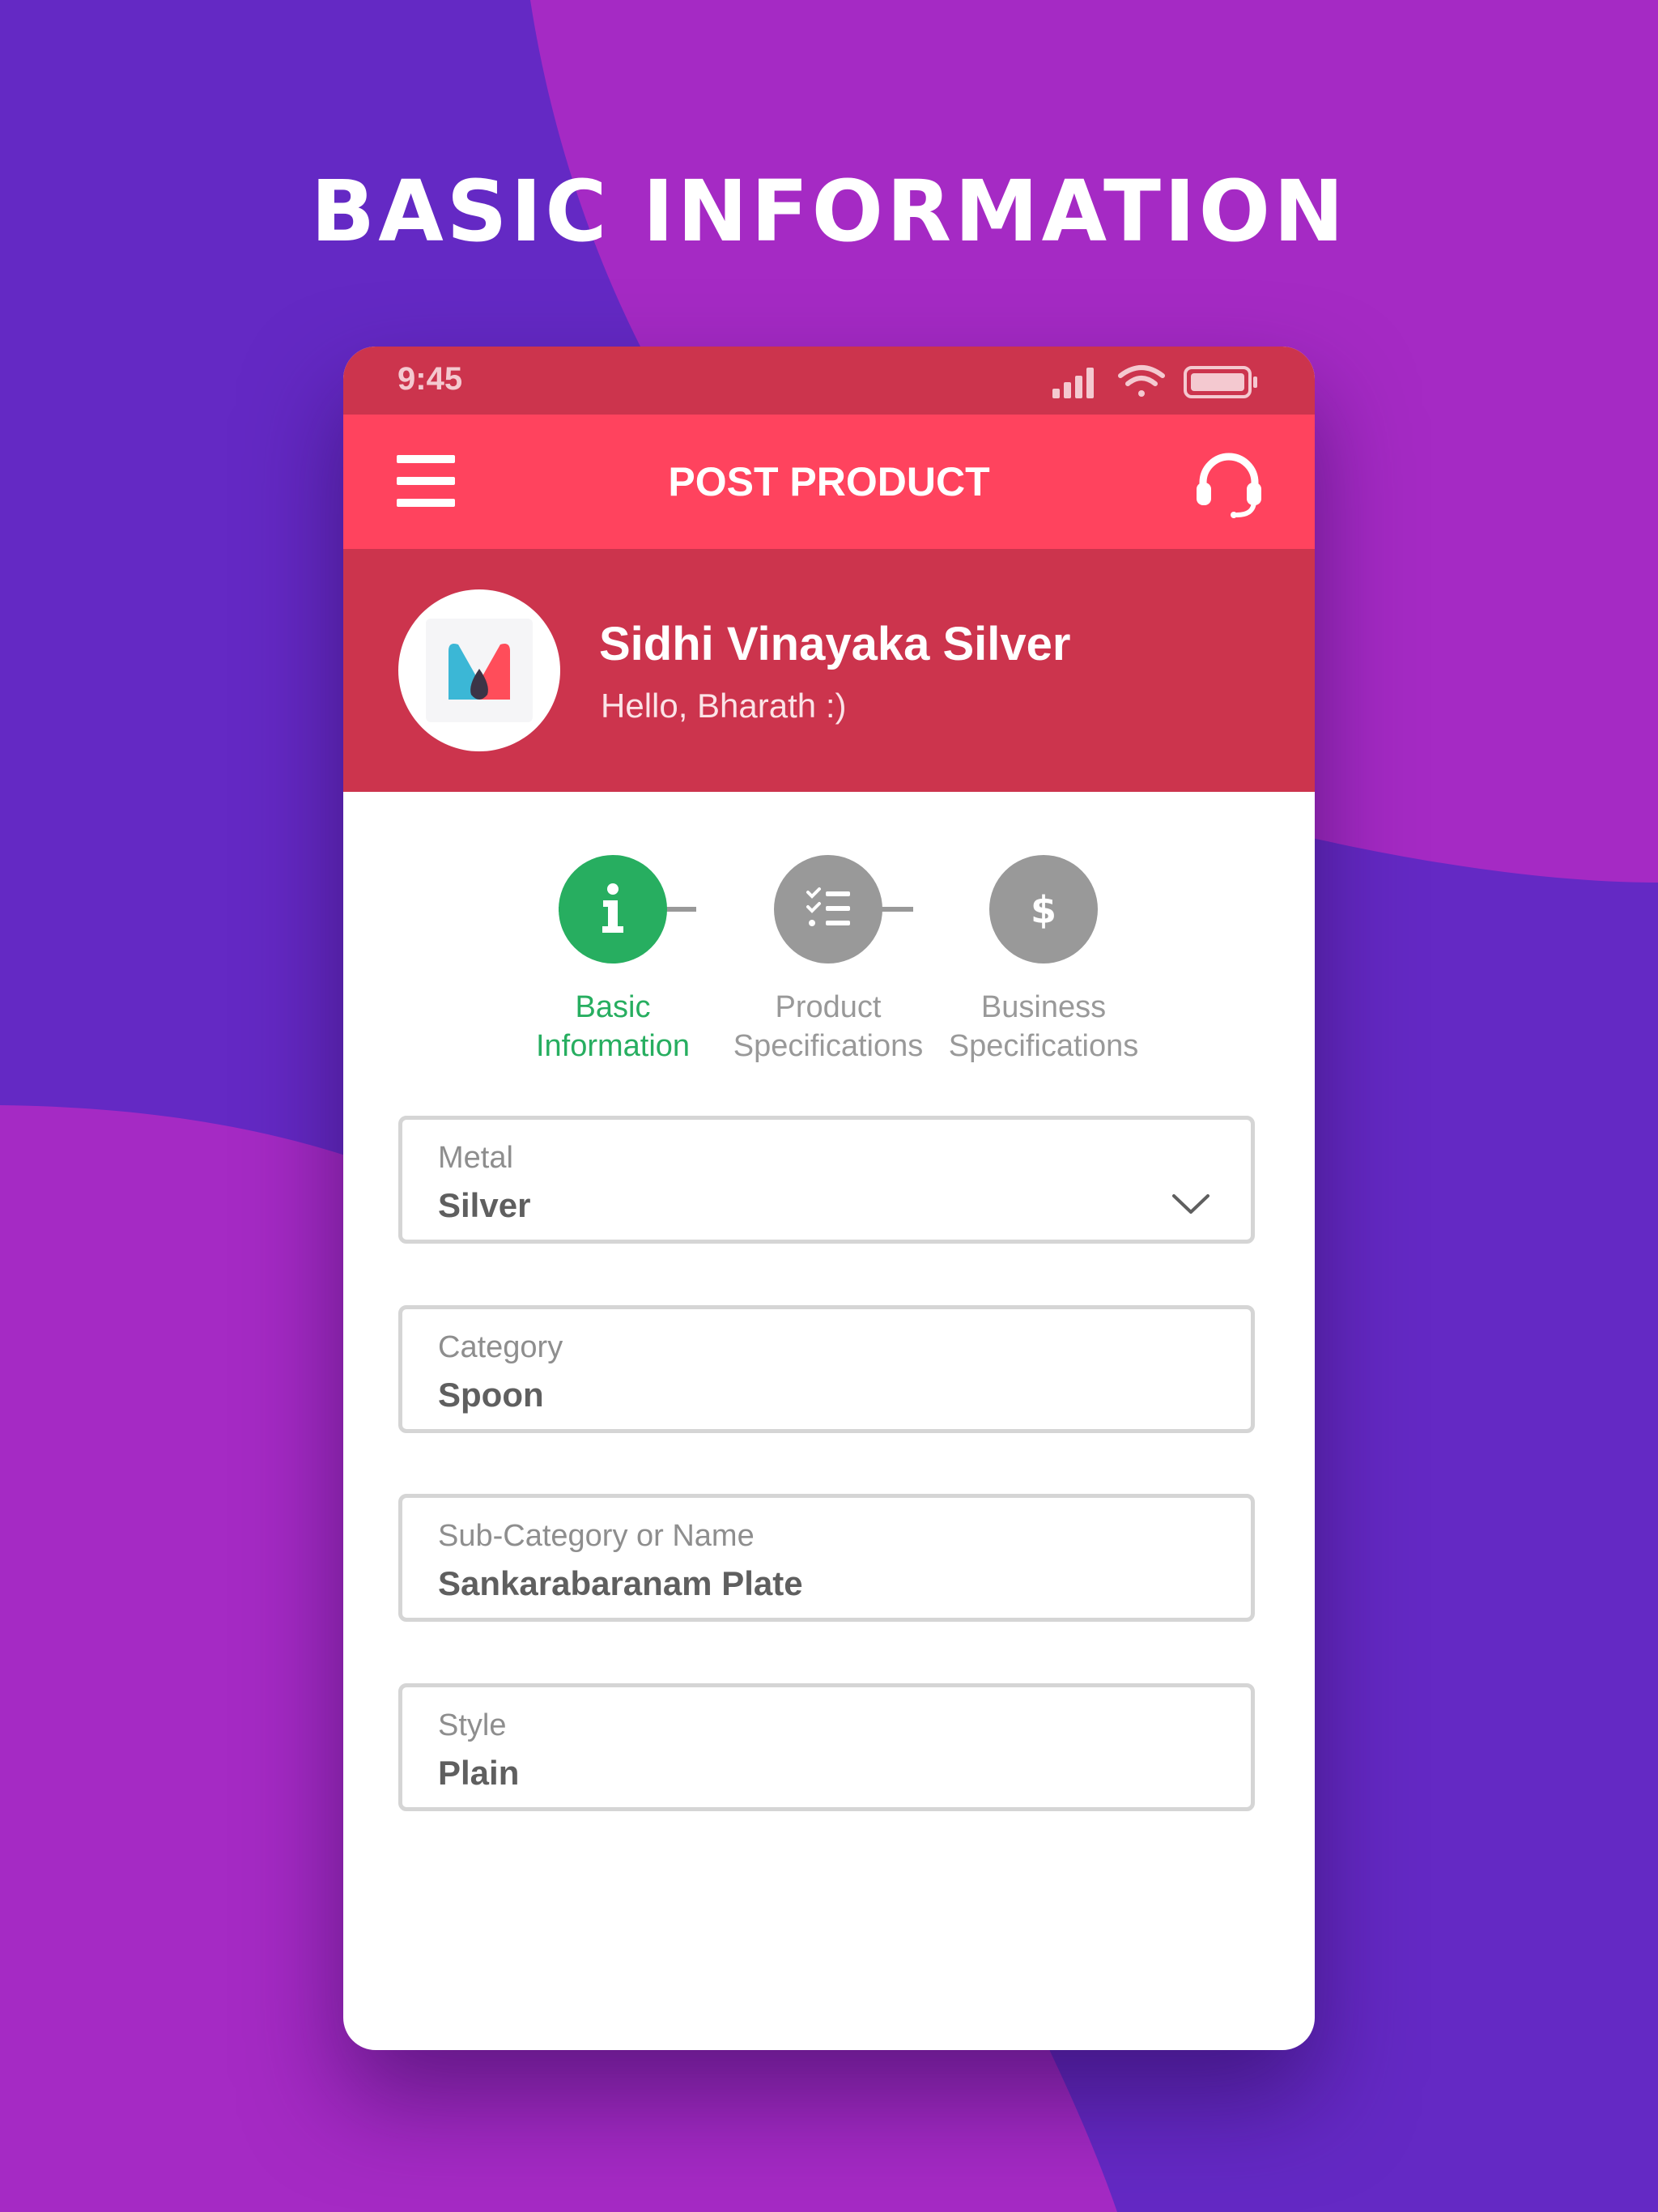 The image size is (1658, 2212). I want to click on step-basic-information, so click(613, 909).